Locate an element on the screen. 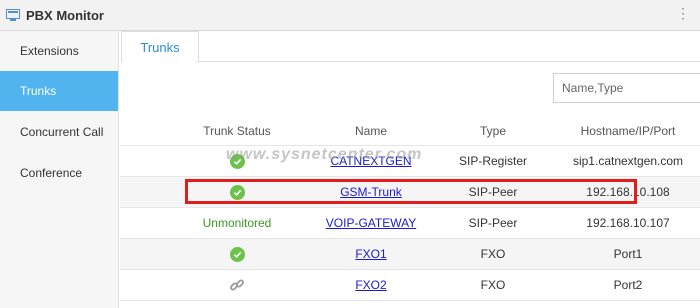  sidebar-item-trunks: Trunks is located at coordinates (59, 91).